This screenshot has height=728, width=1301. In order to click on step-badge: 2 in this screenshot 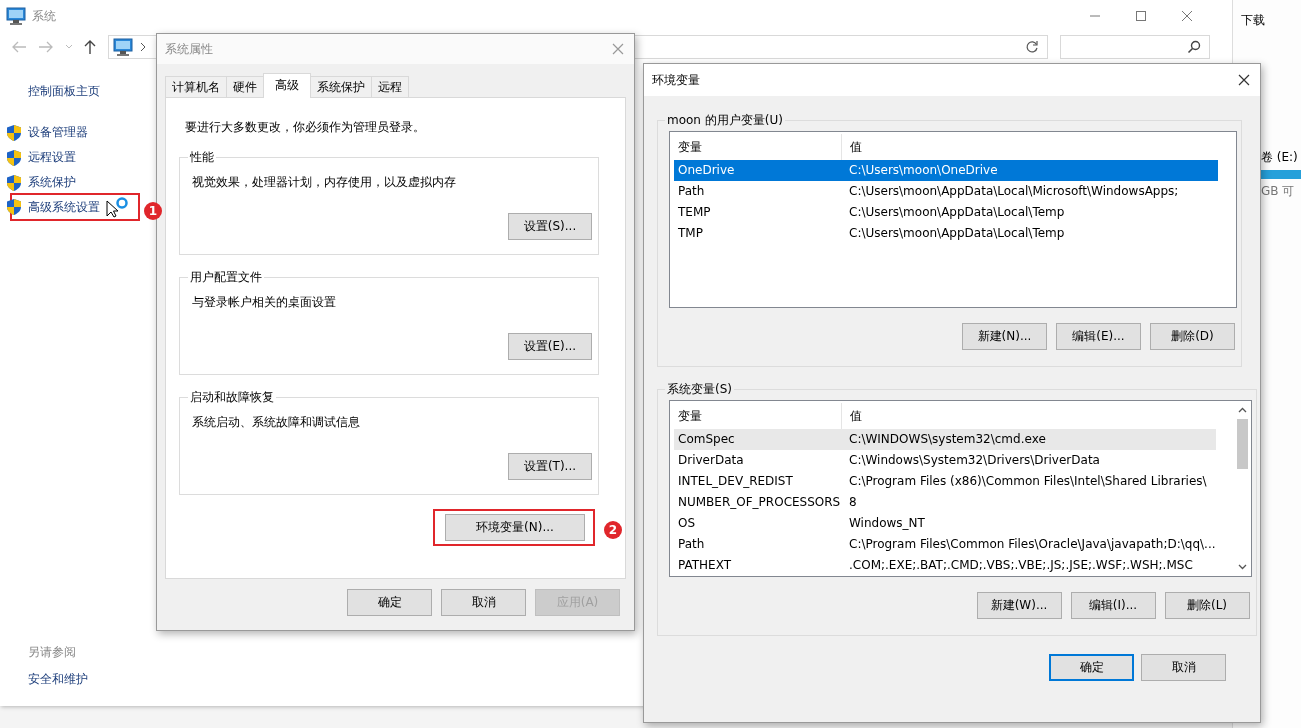, I will do `click(613, 530)`.